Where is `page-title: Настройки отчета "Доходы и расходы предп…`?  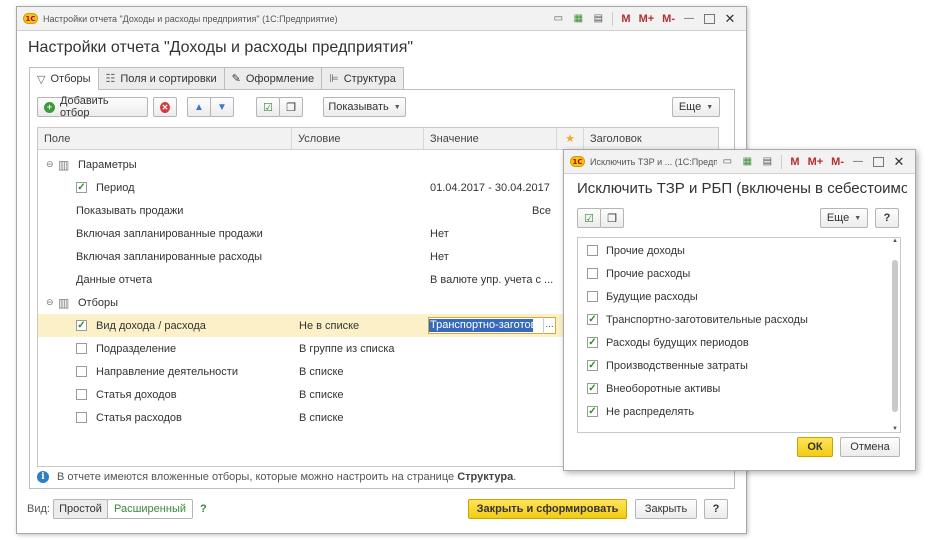
page-title: Настройки отчета "Доходы и расходы предп… is located at coordinates (221, 47).